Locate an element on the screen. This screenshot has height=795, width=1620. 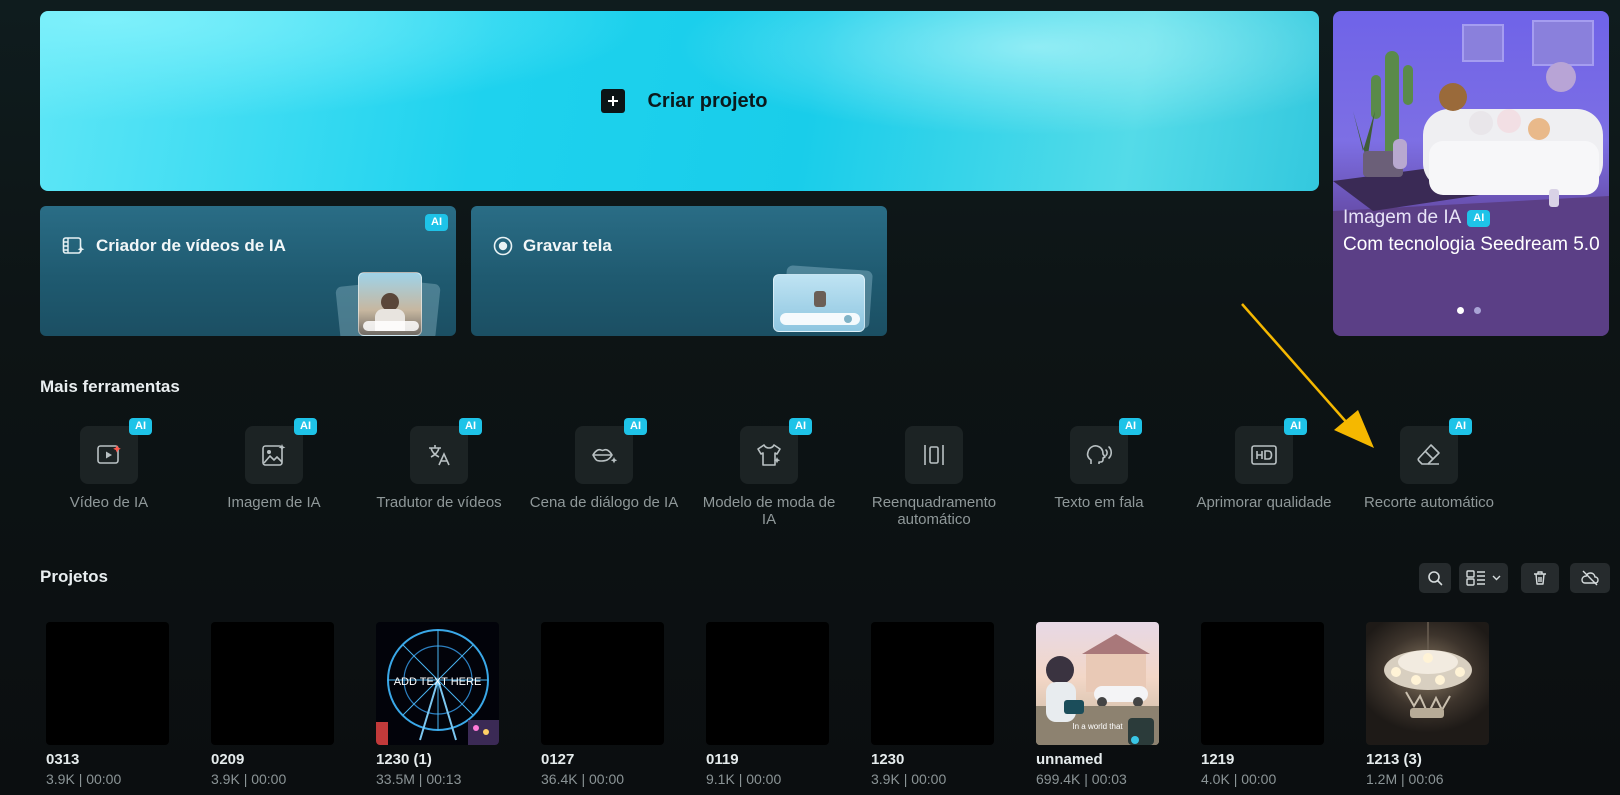
grid-view-icon is located at coordinates (1475, 578).